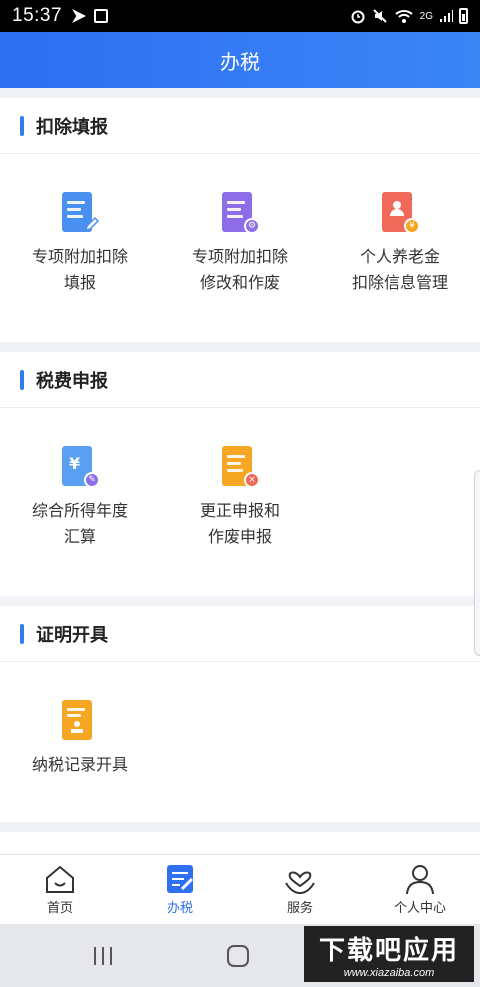 This screenshot has height=987, width=480. What do you see at coordinates (79, 536) in the screenshot?
I see `item-label-line2: 汇算` at bounding box center [79, 536].